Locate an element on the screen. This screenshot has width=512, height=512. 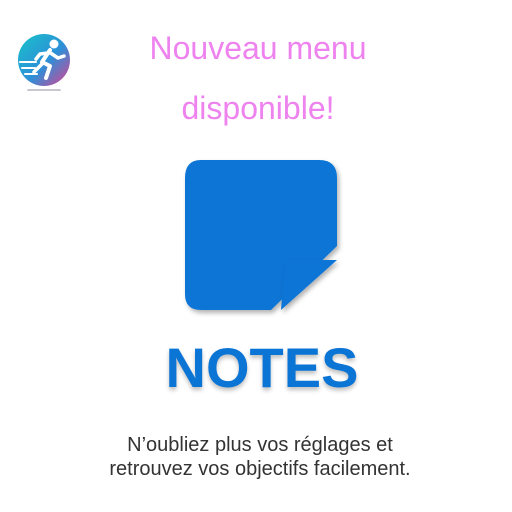
running-person-logo-icon is located at coordinates (45, 63).